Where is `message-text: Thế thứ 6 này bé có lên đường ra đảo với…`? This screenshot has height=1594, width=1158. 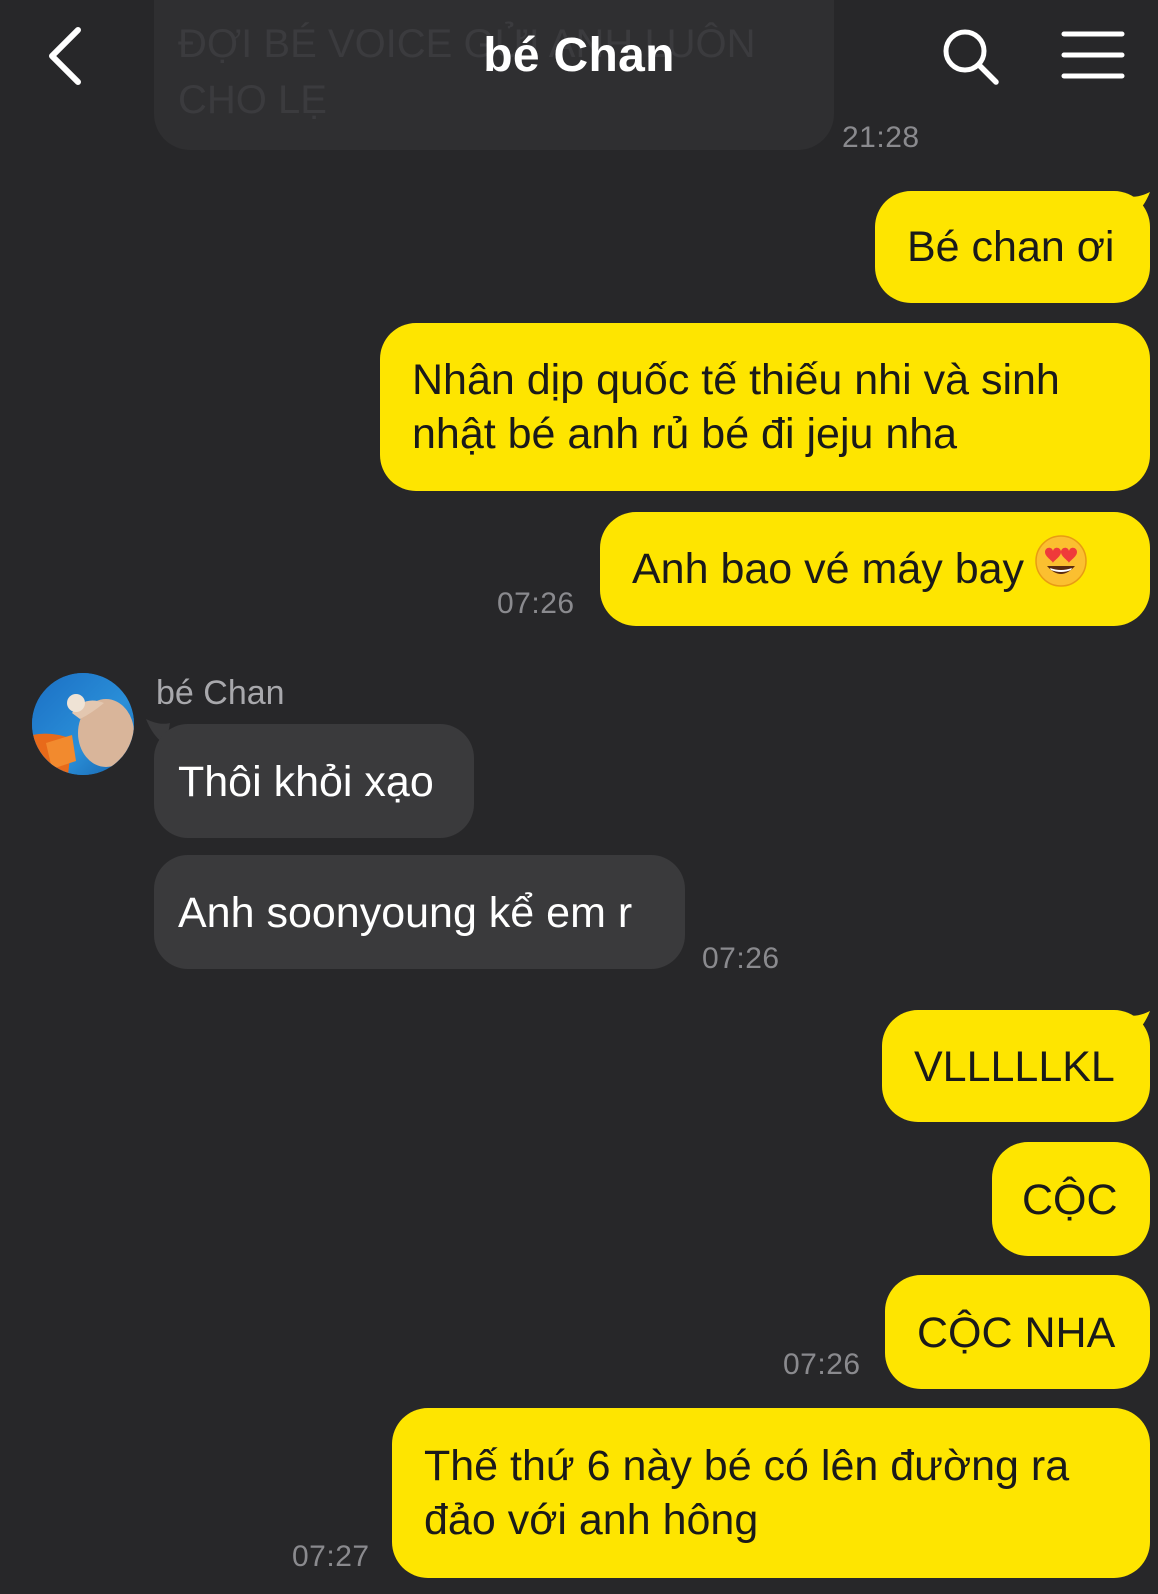 message-text: Thế thứ 6 này bé có lên đường ra đảo với… is located at coordinates (747, 1493).